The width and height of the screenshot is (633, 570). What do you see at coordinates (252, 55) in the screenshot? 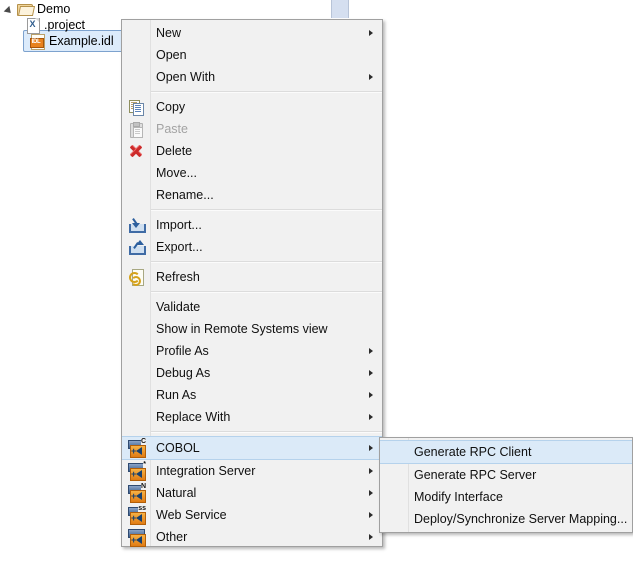
I see `menu-item-open: Open` at bounding box center [252, 55].